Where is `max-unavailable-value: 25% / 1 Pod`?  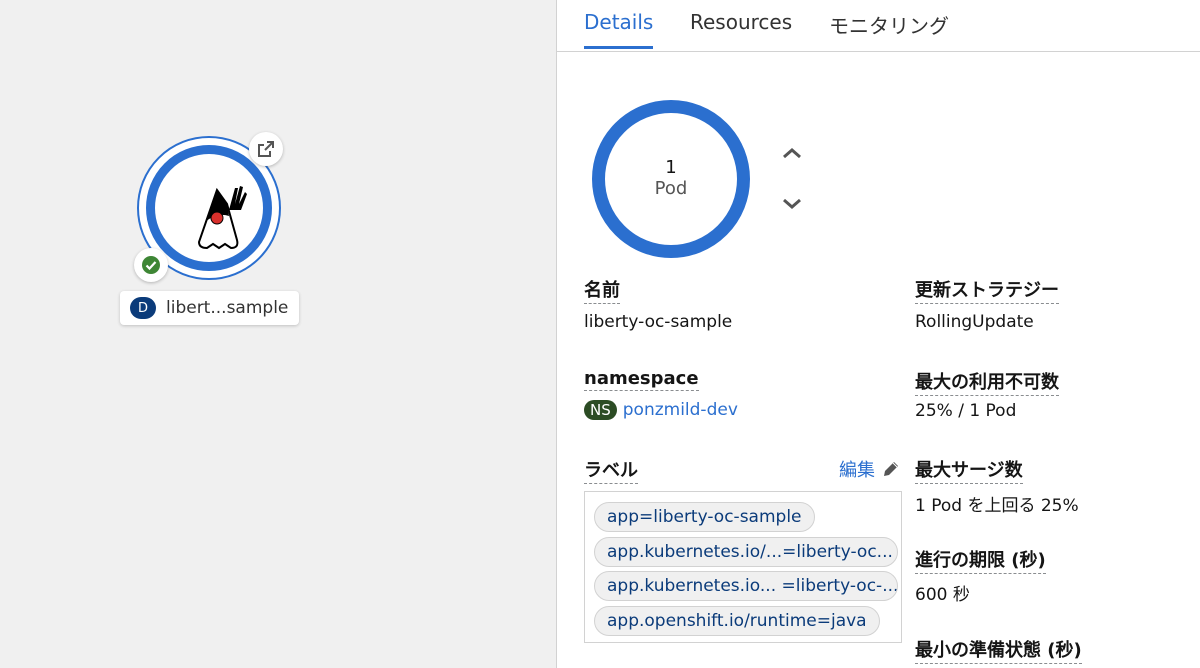
max-unavailable-value: 25% / 1 Pod is located at coordinates (966, 411).